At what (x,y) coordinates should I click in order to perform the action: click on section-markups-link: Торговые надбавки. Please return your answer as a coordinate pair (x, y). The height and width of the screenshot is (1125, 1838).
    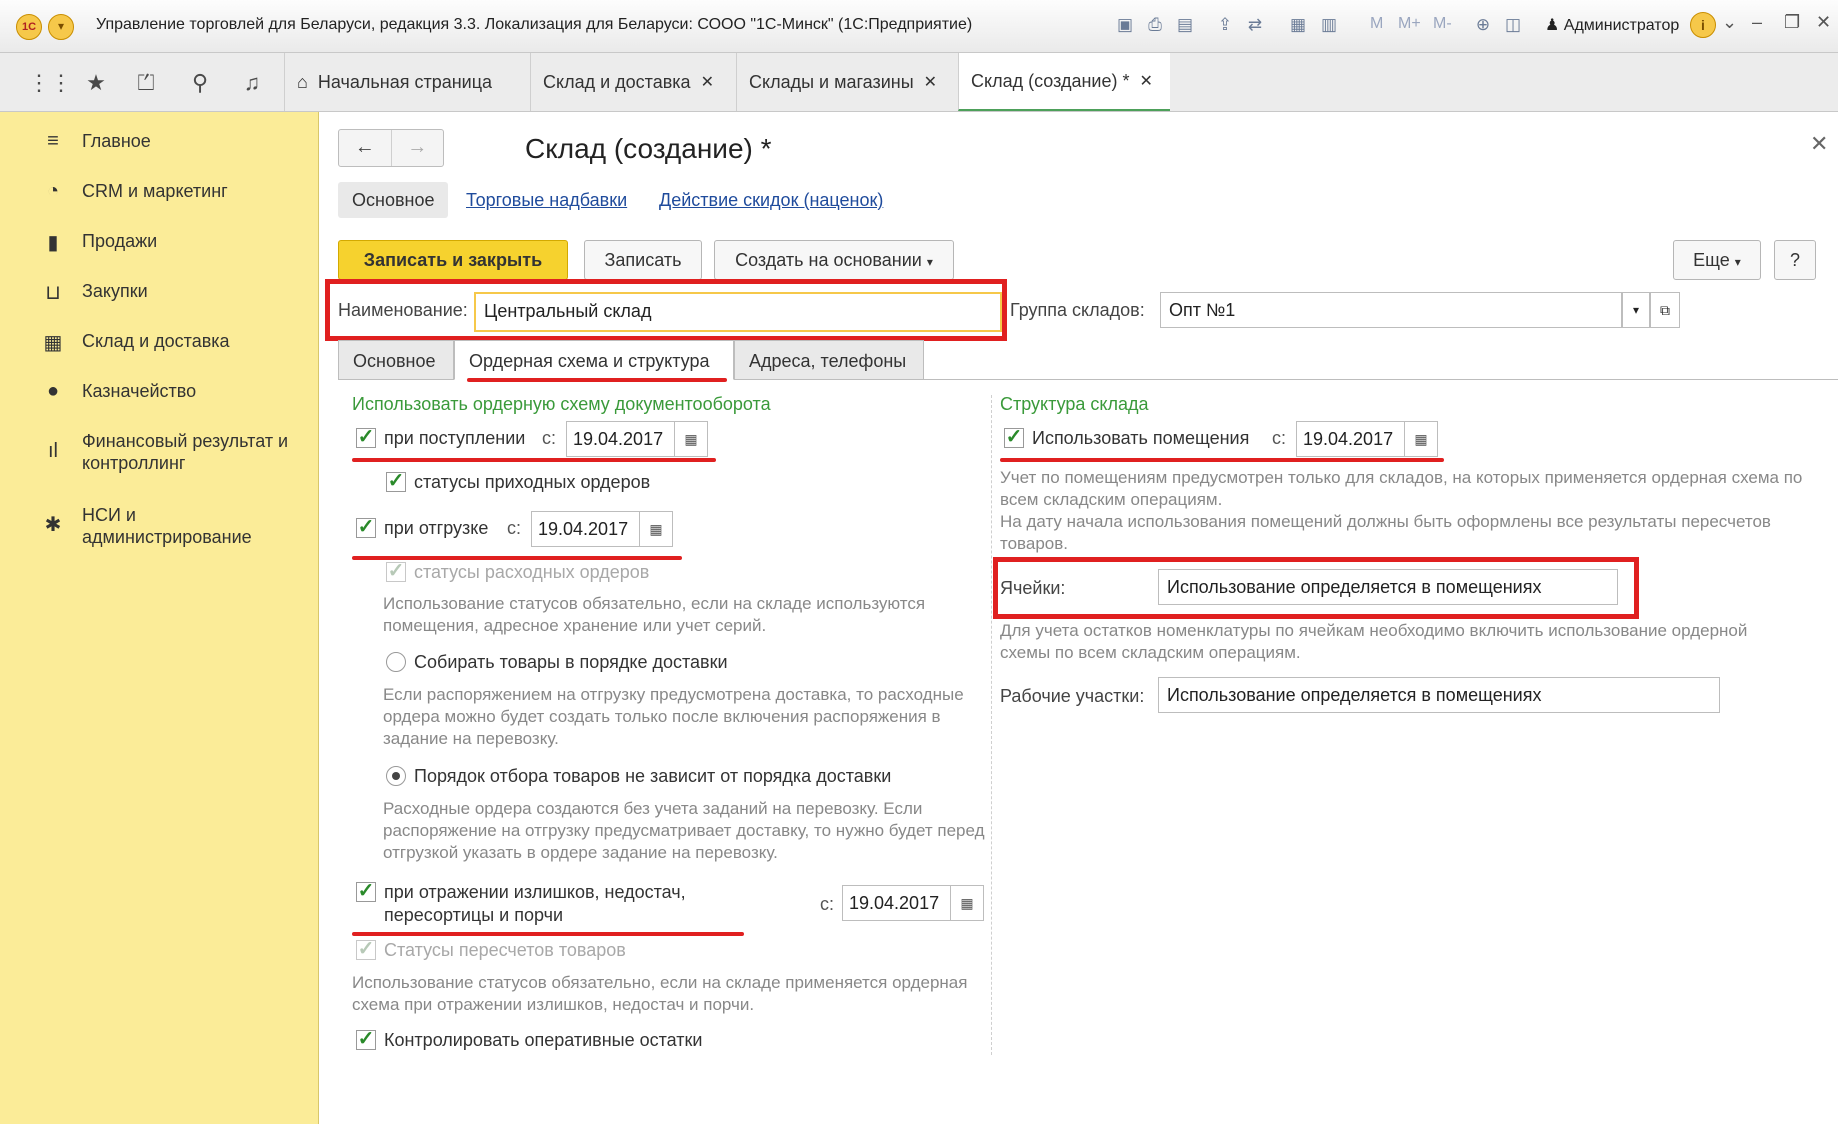
    Looking at the image, I should click on (546, 200).